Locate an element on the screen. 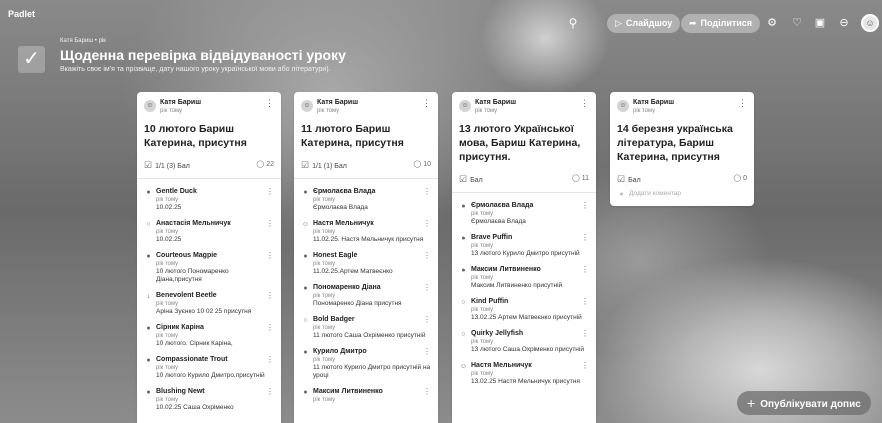 Image resolution: width=882 pixels, height=423 pixels. comment-count: ◯ 0 is located at coordinates (740, 178).